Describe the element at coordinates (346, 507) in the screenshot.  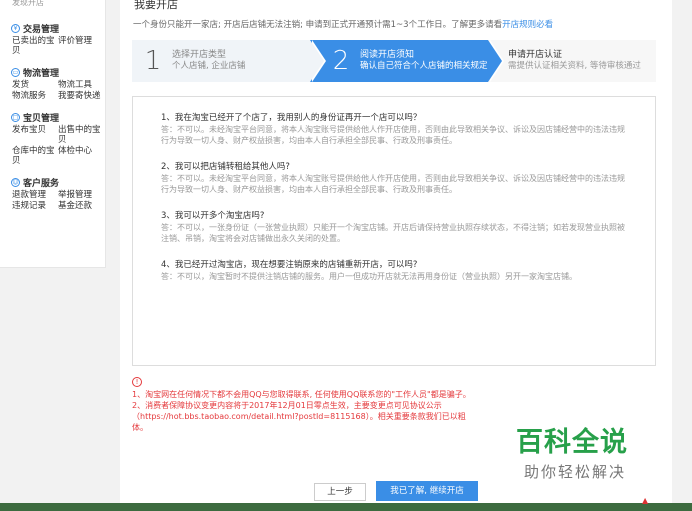
I see `taskbar` at that location.